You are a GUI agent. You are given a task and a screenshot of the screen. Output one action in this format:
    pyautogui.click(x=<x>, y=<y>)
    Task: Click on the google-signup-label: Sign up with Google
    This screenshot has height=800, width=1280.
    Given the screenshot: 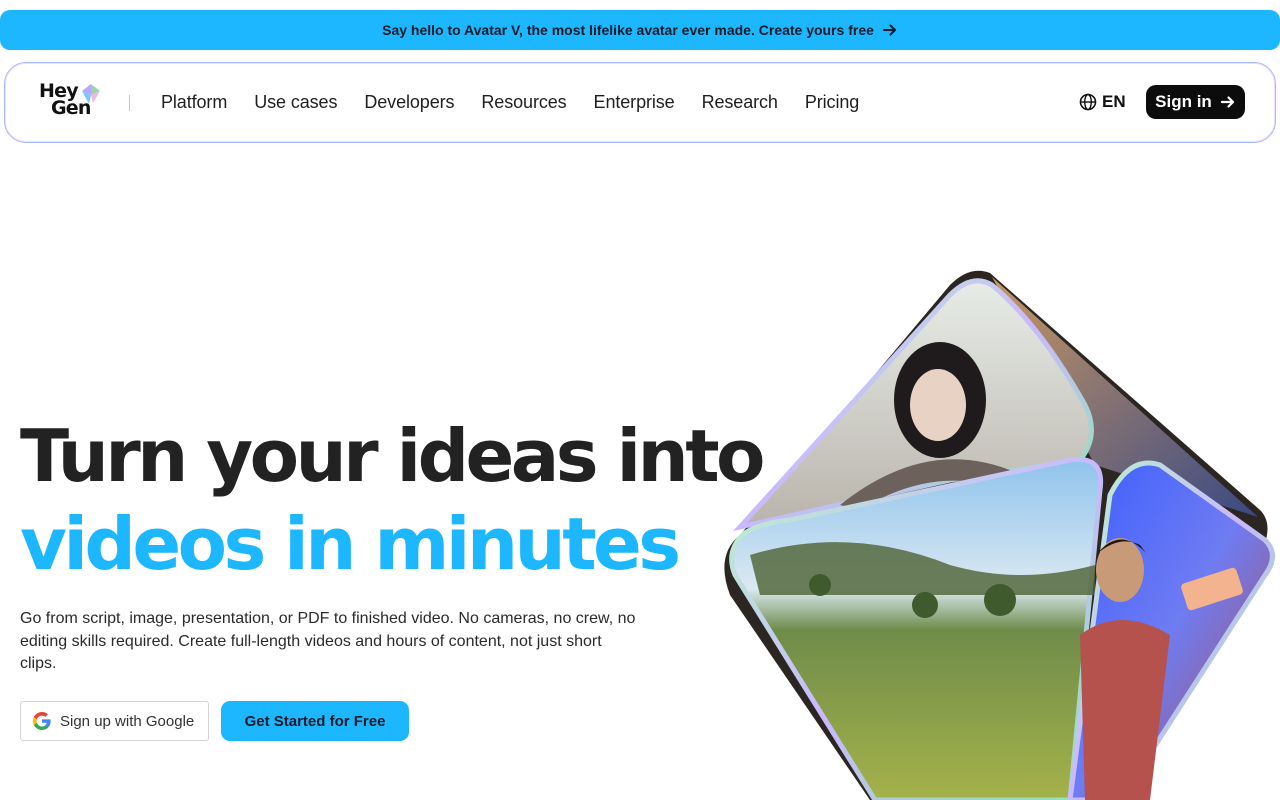 What is the action you would take?
    pyautogui.click(x=127, y=721)
    